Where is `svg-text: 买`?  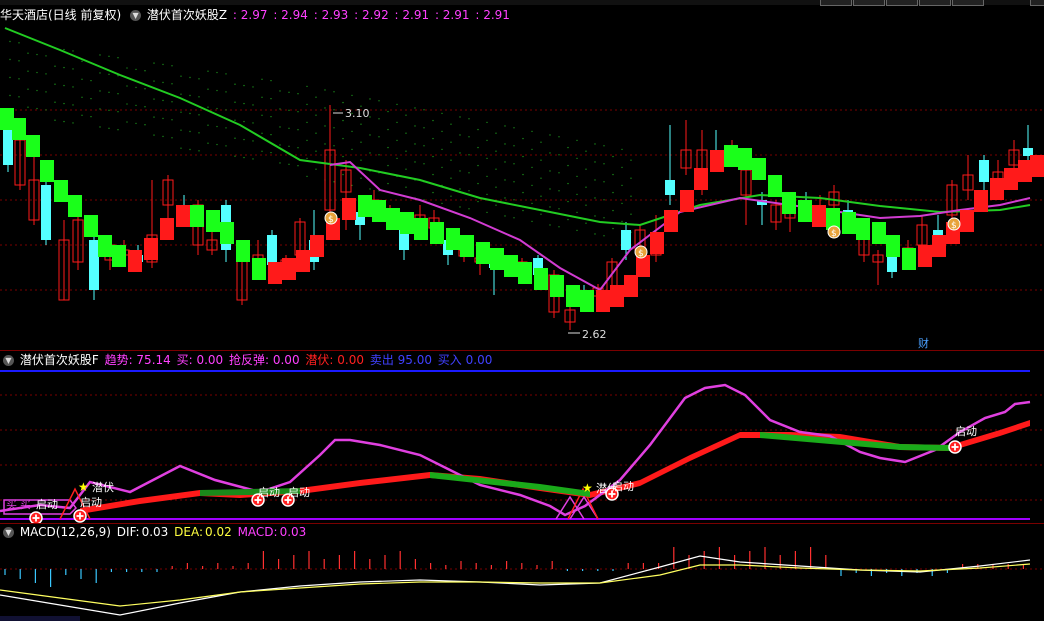 svg-text: 买 is located at coordinates (11, 504).